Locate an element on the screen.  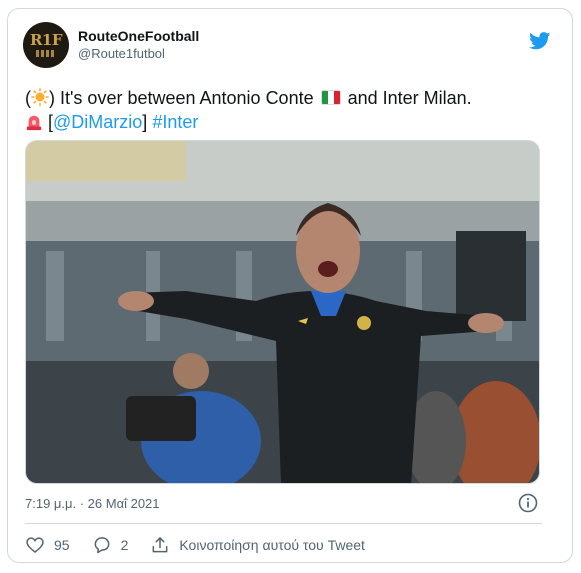
author-names: RouteOneFootball @Route1futbol is located at coordinates (138, 45).